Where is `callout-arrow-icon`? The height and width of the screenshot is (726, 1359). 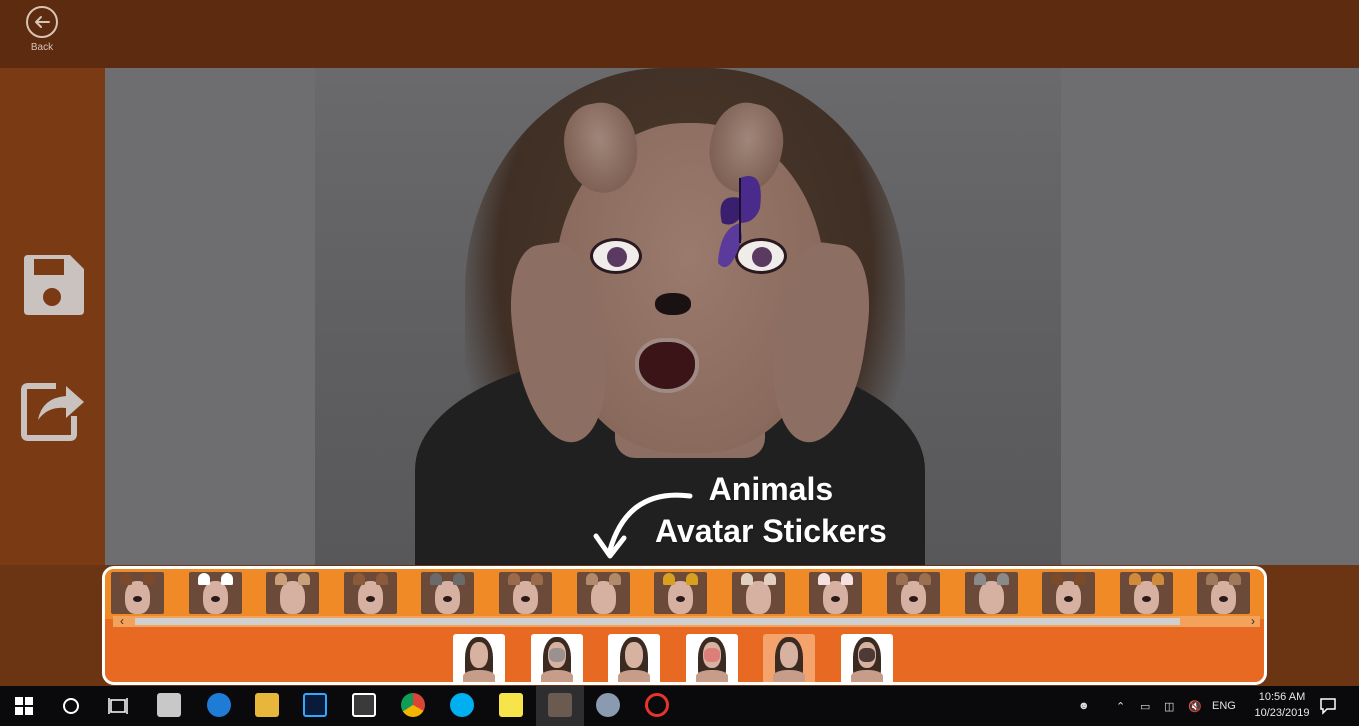
callout-arrow-icon is located at coordinates (643, 525).